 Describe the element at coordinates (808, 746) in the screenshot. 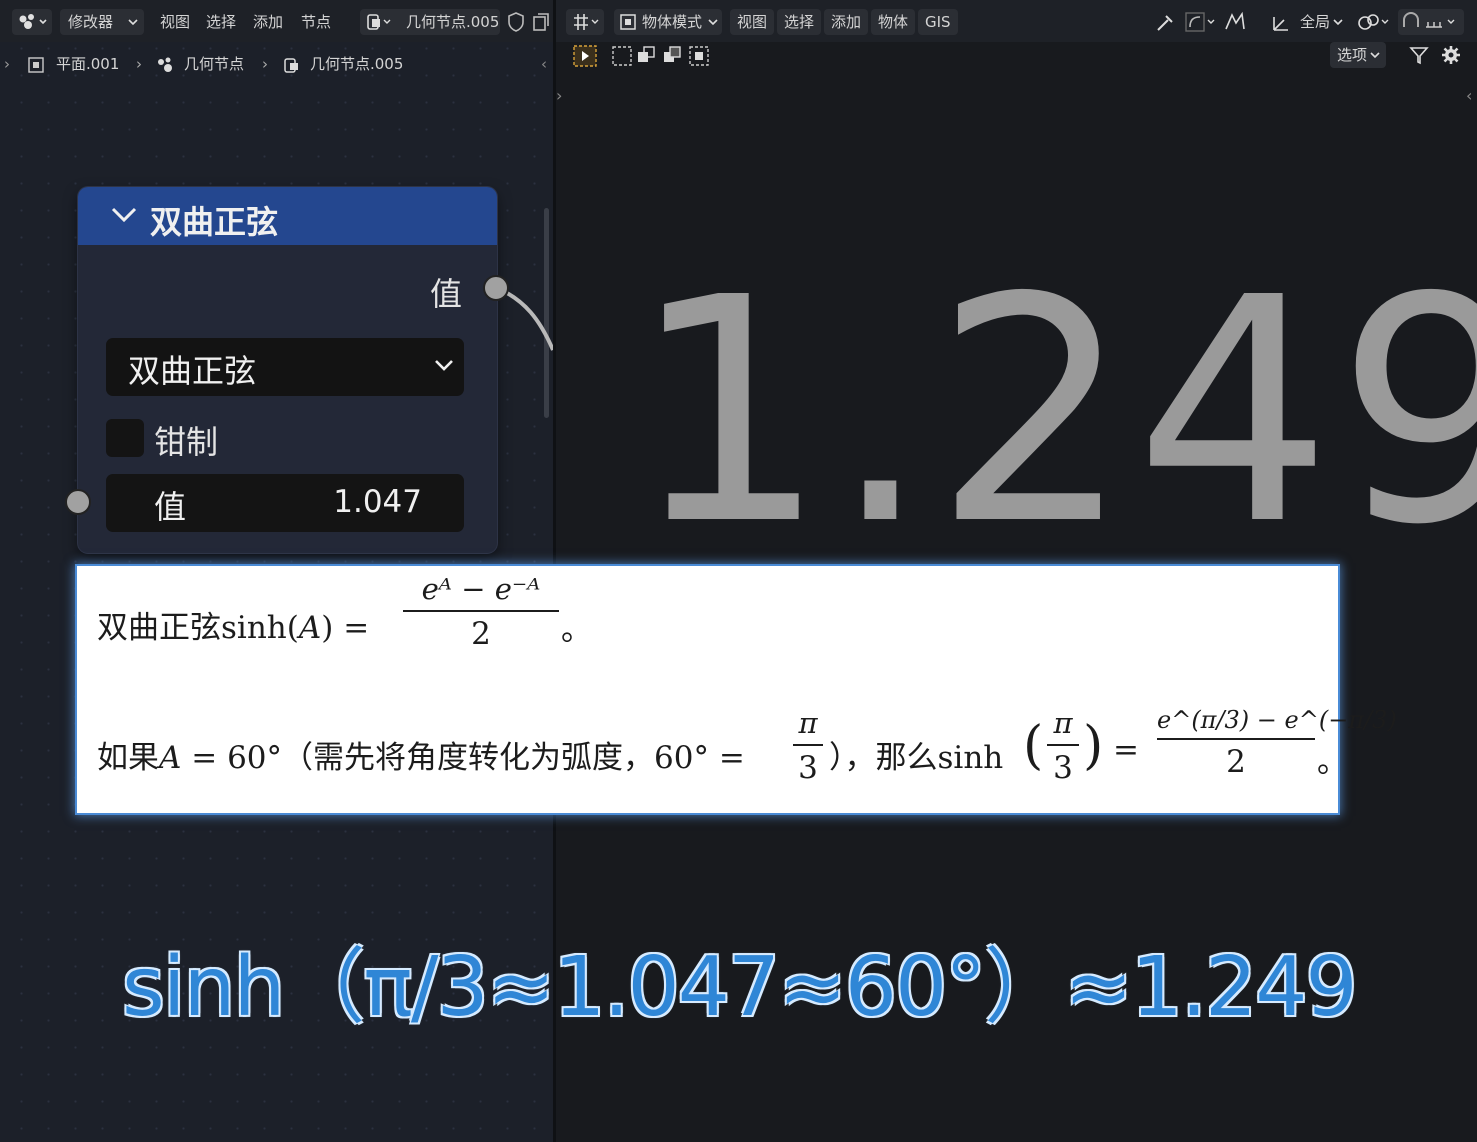

I see `formula-pi-over-3: π 3` at that location.